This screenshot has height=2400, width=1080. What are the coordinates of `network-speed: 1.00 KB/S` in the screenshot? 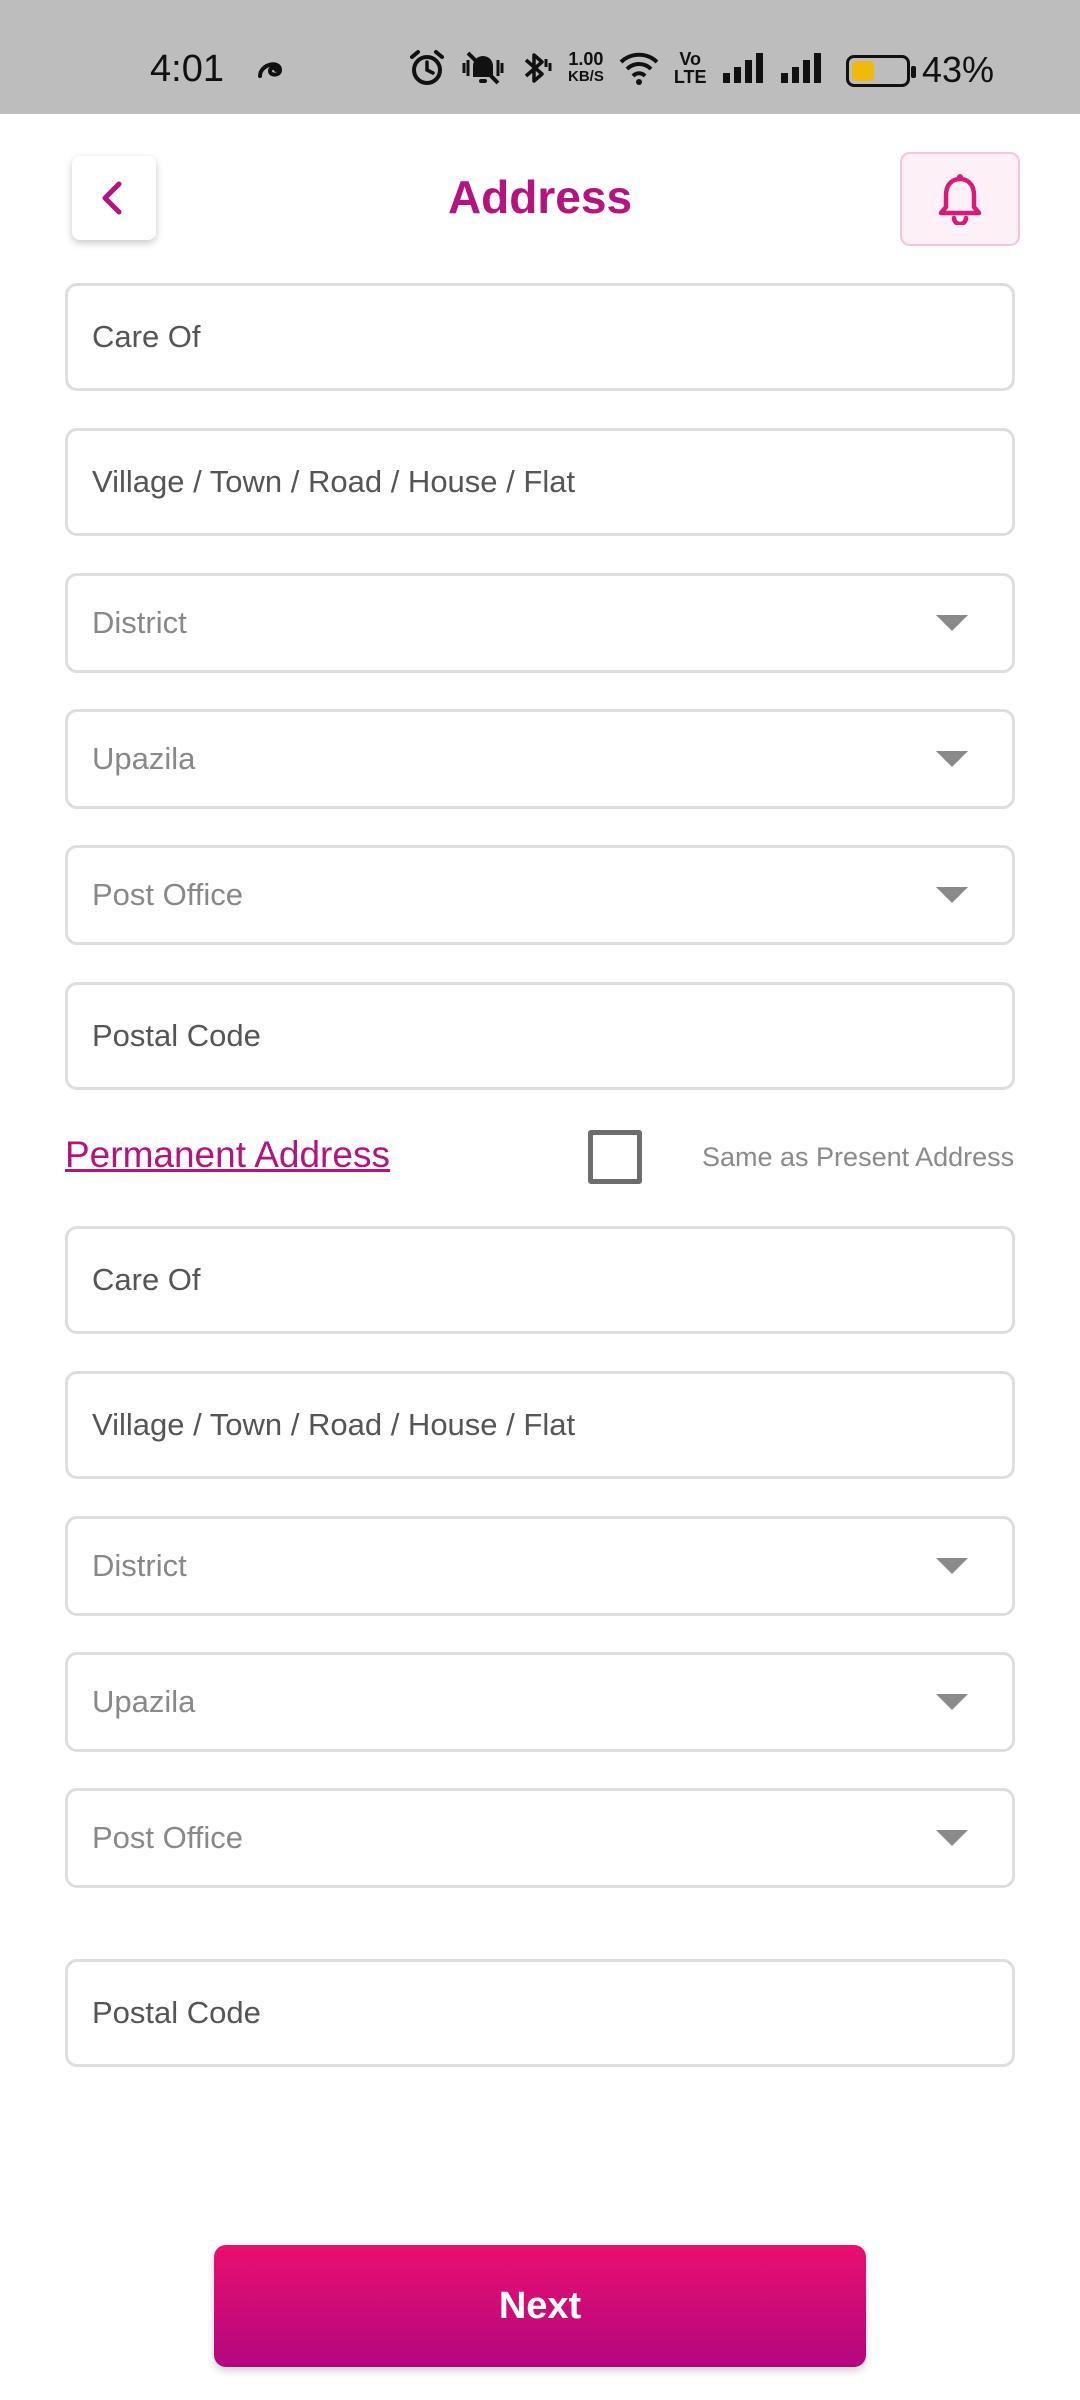 It's located at (586, 67).